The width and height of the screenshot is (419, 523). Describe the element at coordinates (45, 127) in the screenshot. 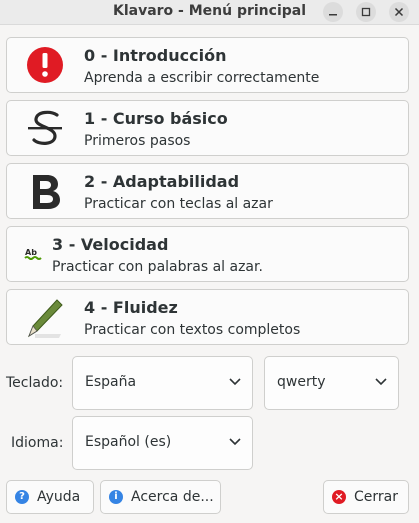

I see `stroked-s-icon` at that location.